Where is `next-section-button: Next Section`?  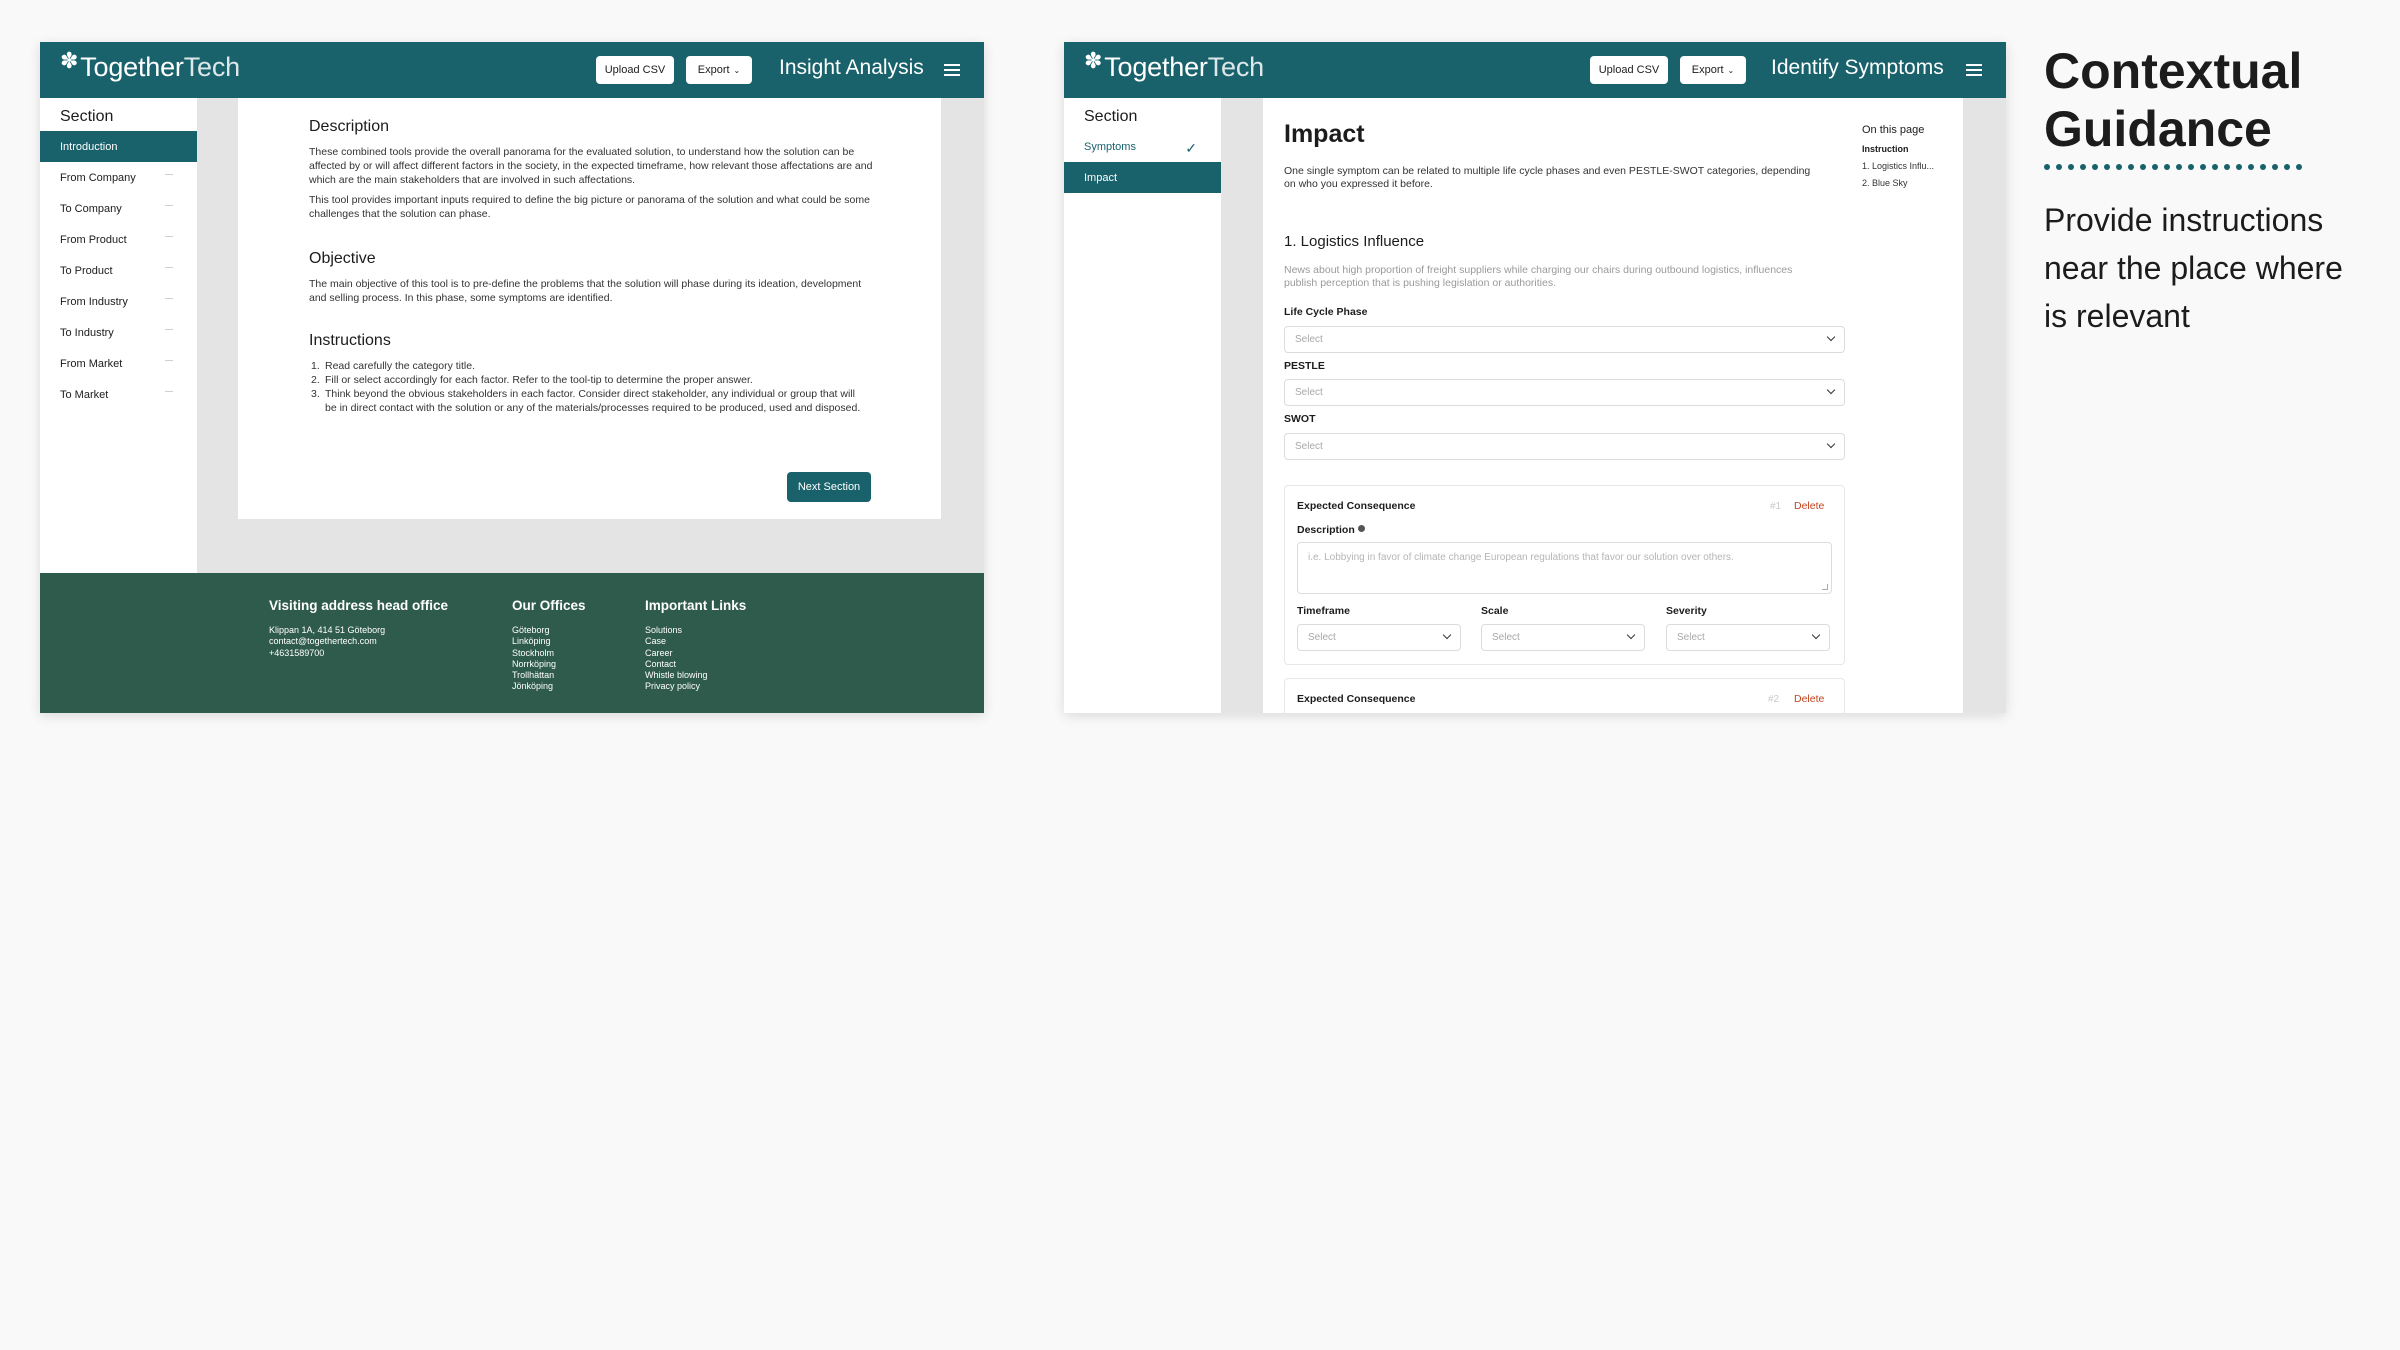 next-section-button: Next Section is located at coordinates (829, 487).